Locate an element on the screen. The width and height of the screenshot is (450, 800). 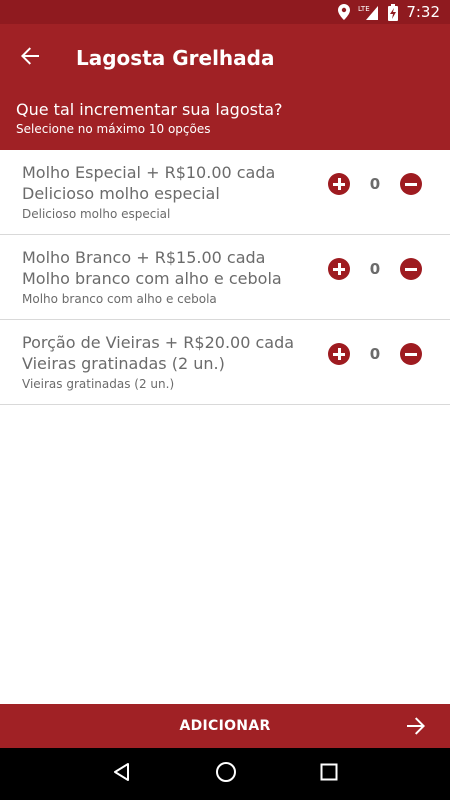
arrow-back-icon is located at coordinates (30, 58).